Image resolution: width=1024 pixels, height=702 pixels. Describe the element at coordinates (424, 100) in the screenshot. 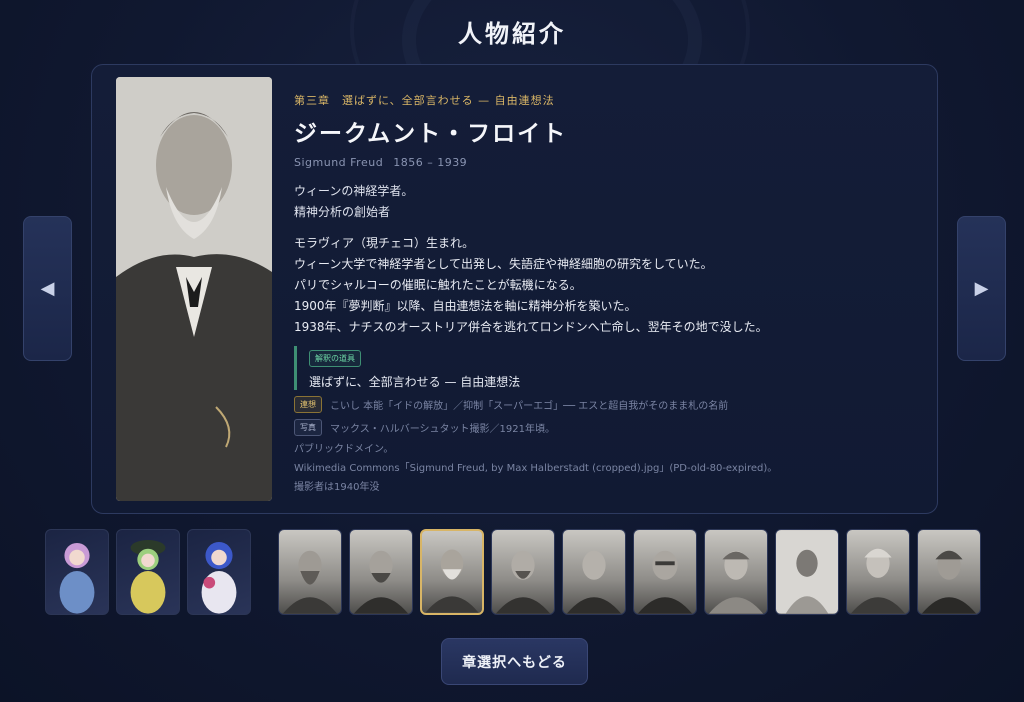

I see `chapter-label: 第三章 選ばずに、全部言わせる — 自由連想法` at that location.